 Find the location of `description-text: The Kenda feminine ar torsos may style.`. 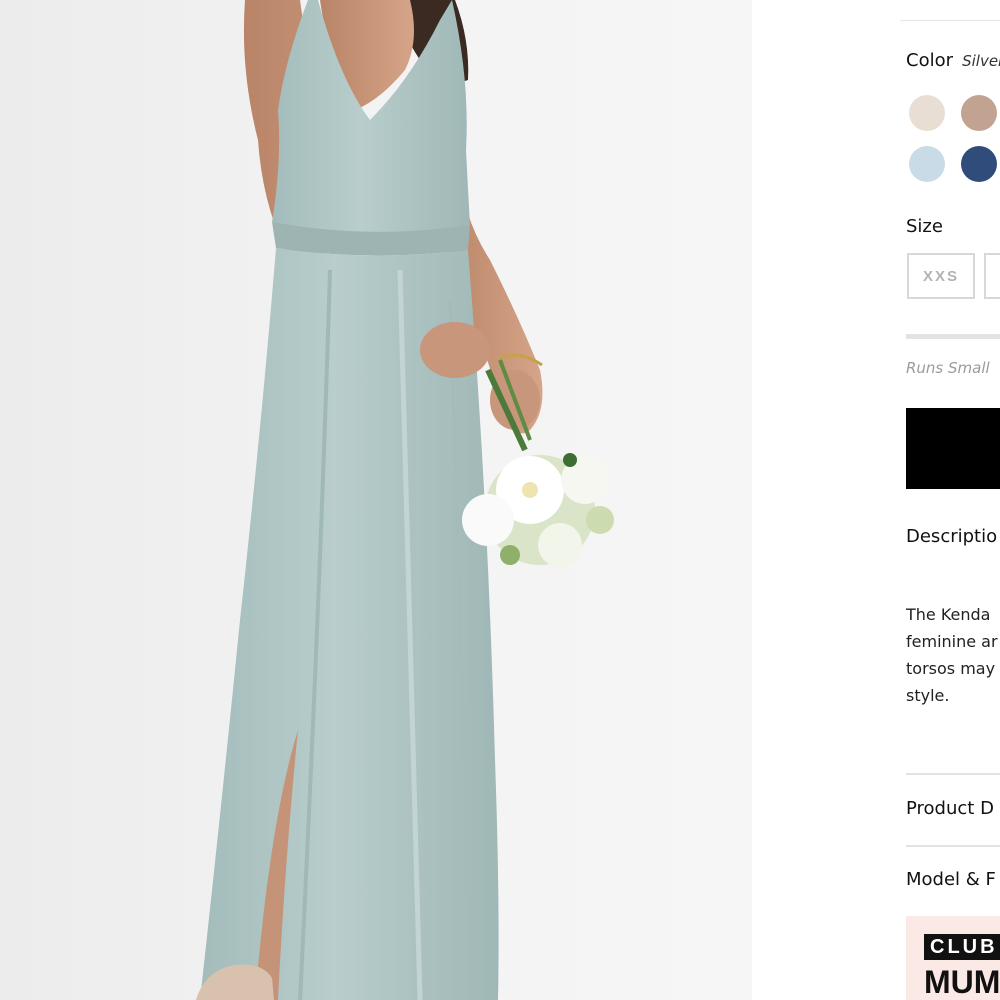

description-text: The Kenda feminine ar torsos may style. is located at coordinates (953, 655).